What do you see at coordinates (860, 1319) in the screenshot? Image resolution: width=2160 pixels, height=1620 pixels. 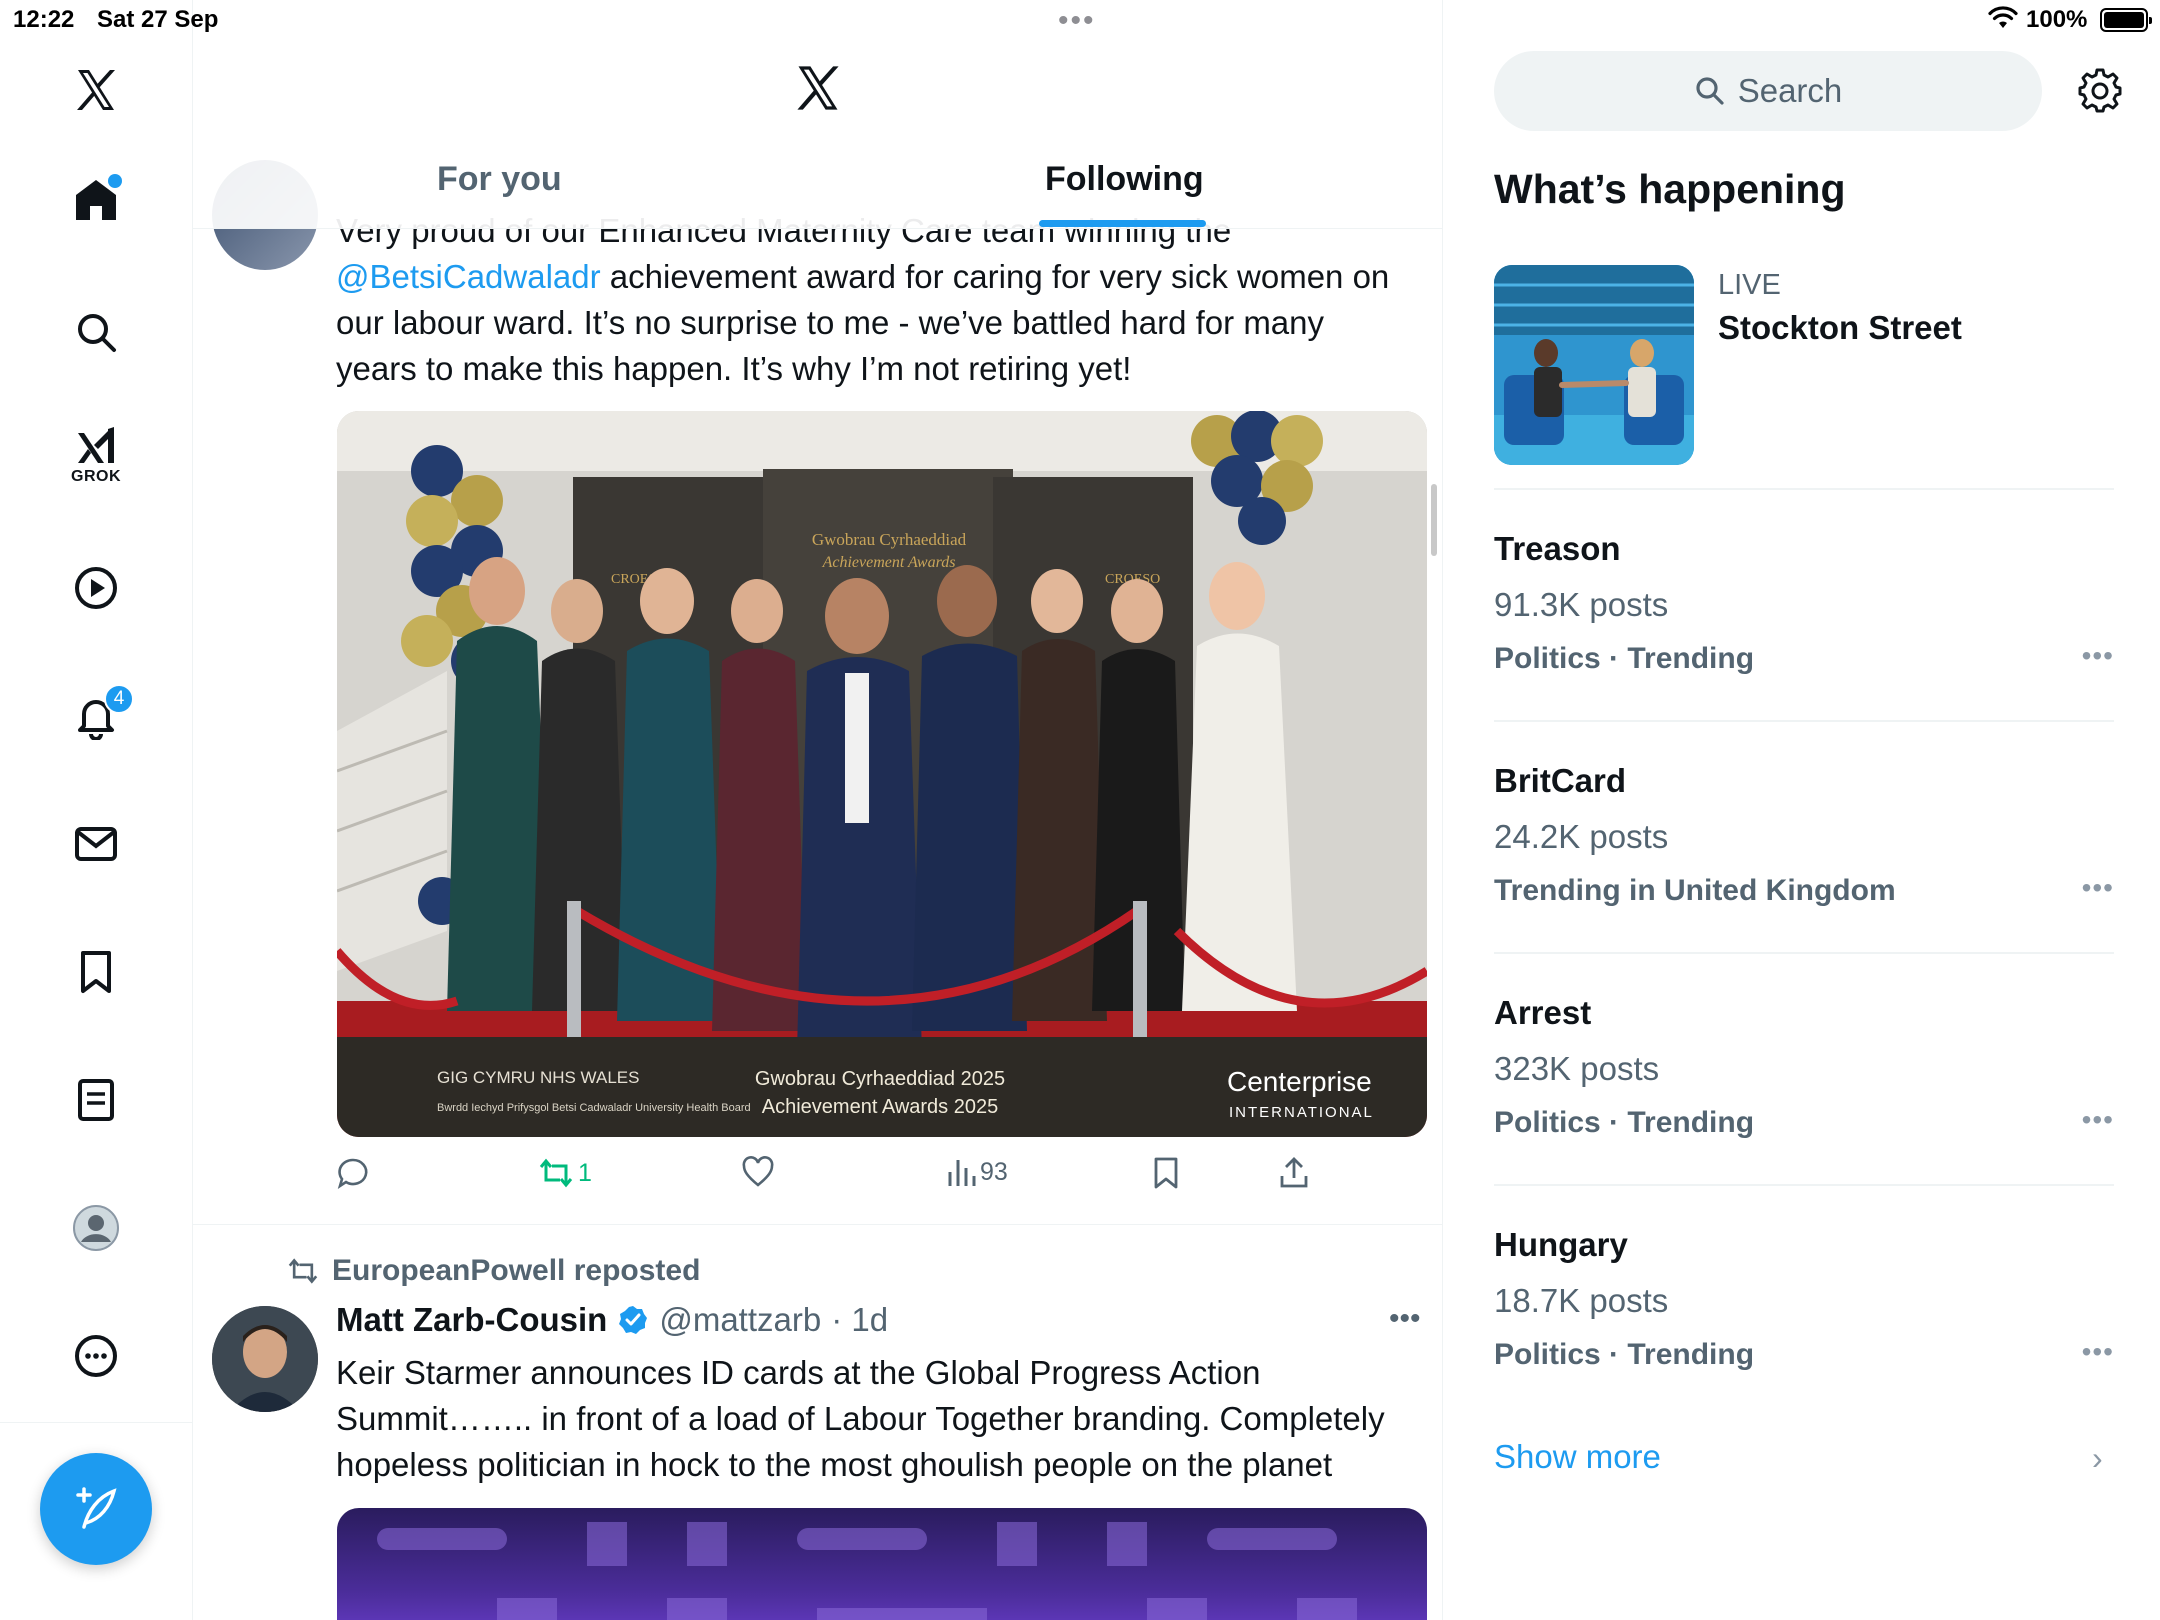 I see `post-time: · 1d` at bounding box center [860, 1319].